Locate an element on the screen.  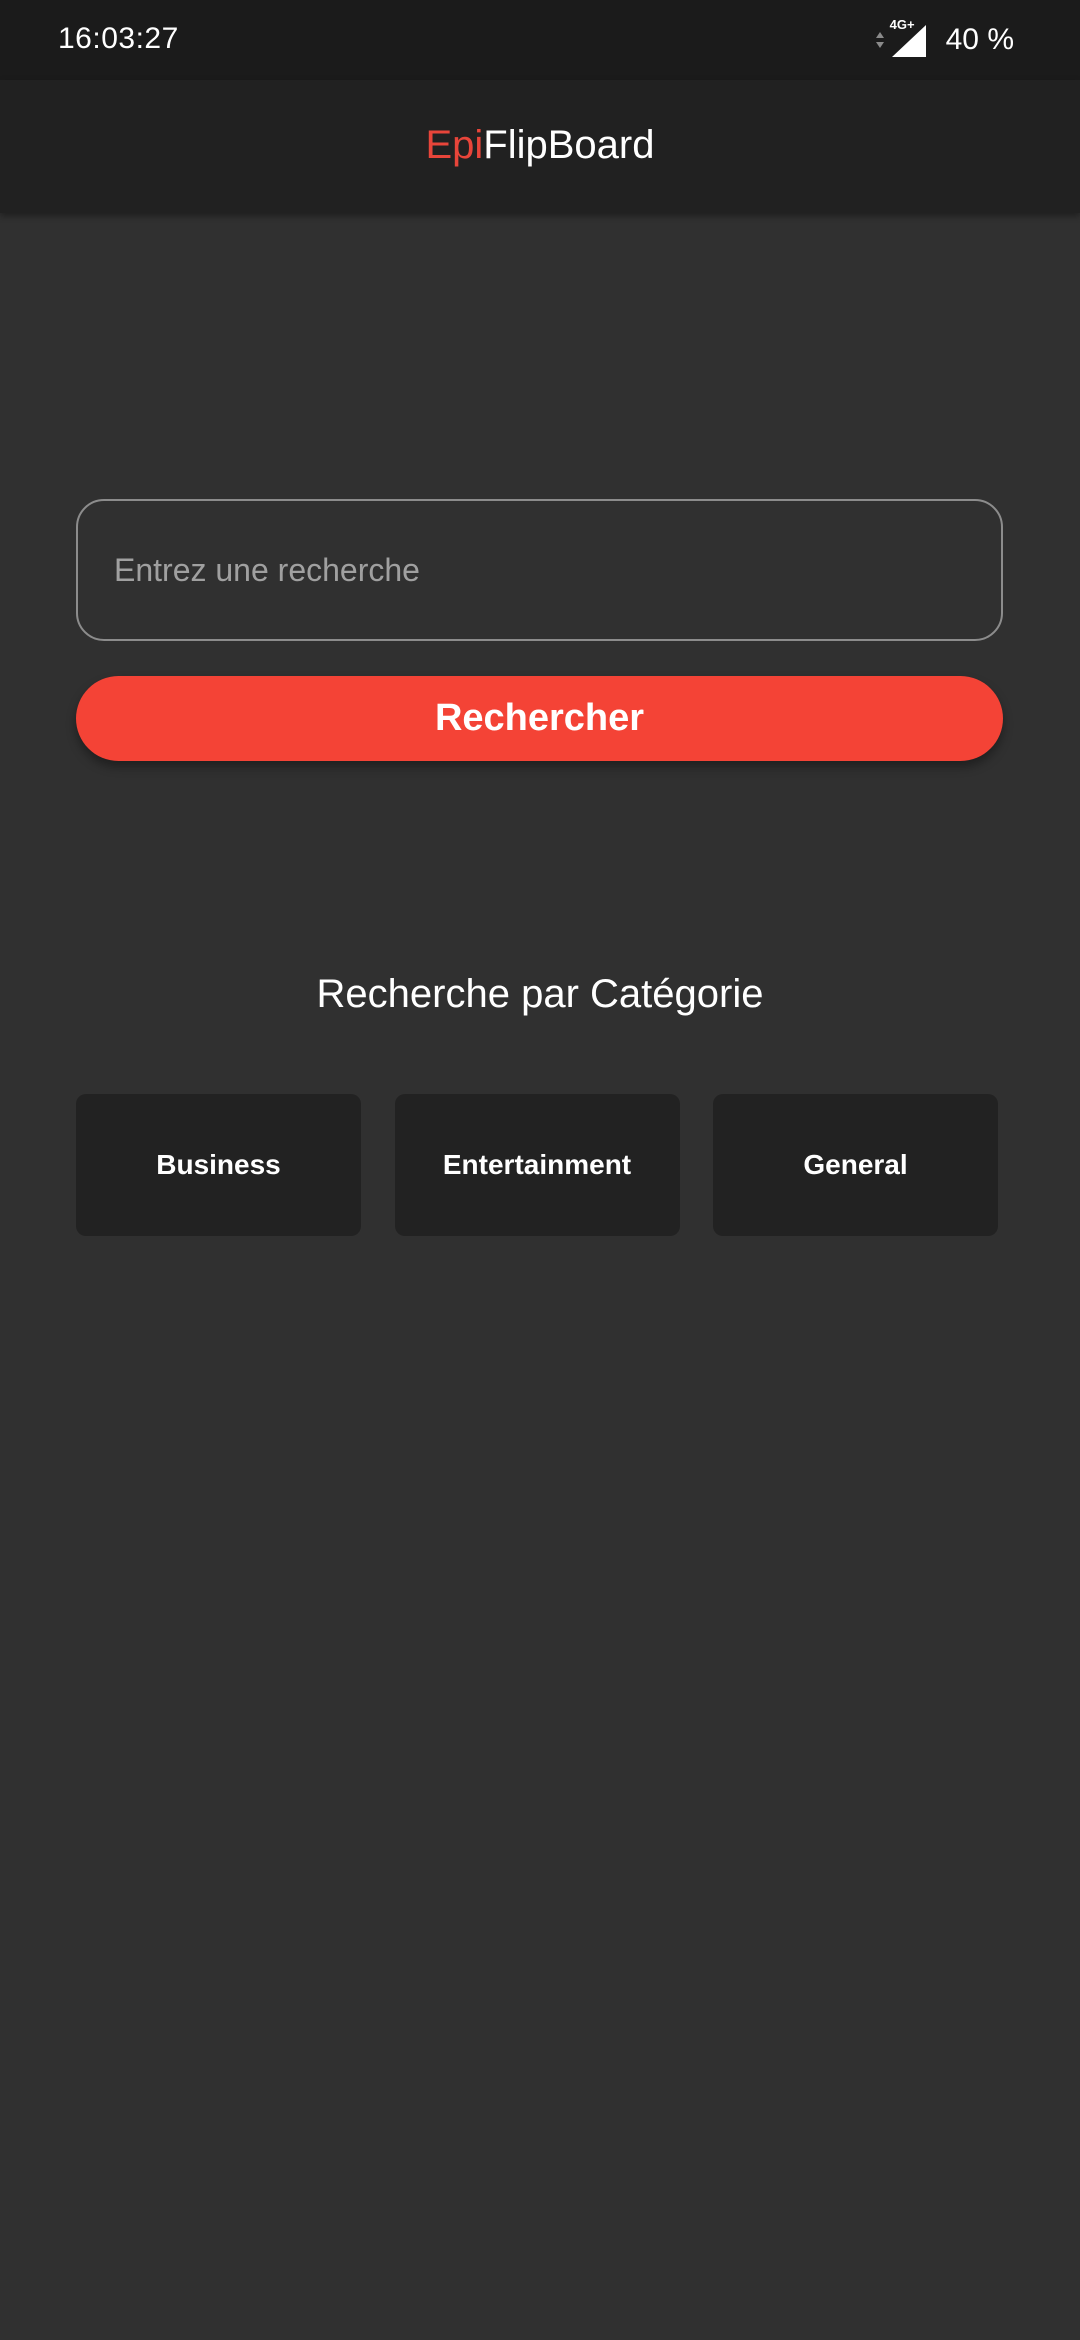
signal-indicator: 4G+ is located at coordinates (910, 38).